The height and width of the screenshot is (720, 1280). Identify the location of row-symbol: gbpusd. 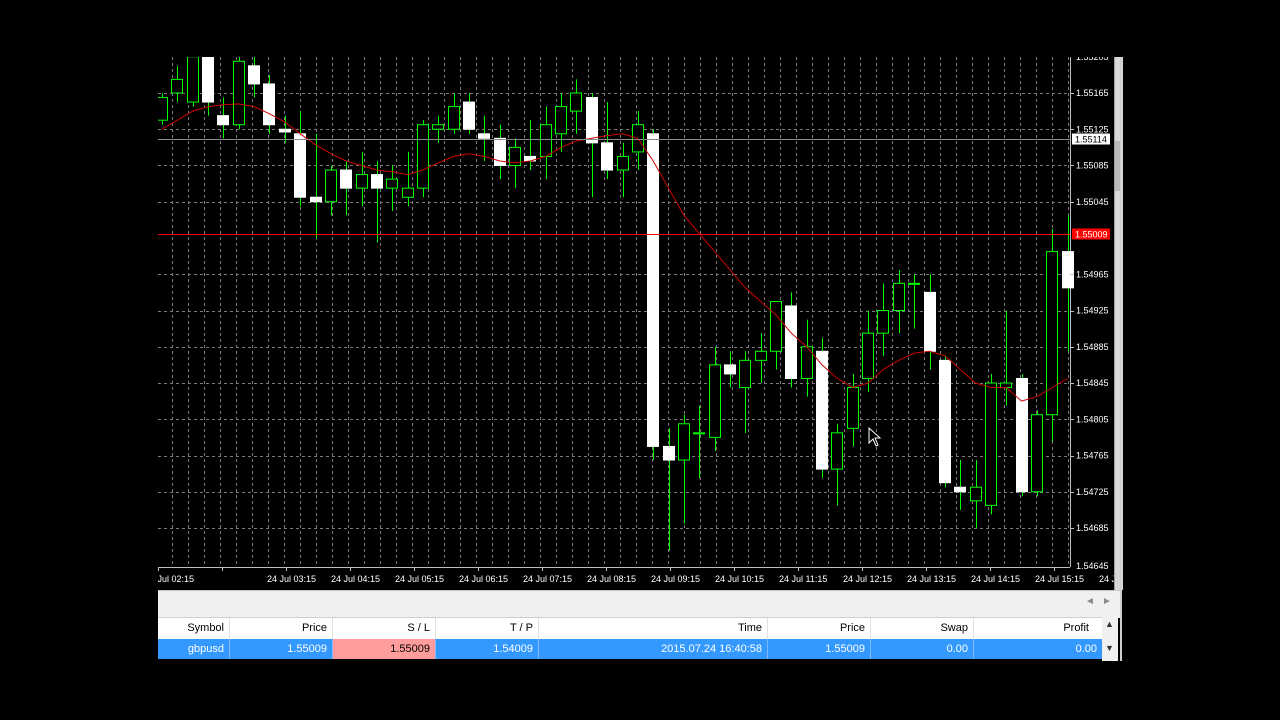
(194, 649).